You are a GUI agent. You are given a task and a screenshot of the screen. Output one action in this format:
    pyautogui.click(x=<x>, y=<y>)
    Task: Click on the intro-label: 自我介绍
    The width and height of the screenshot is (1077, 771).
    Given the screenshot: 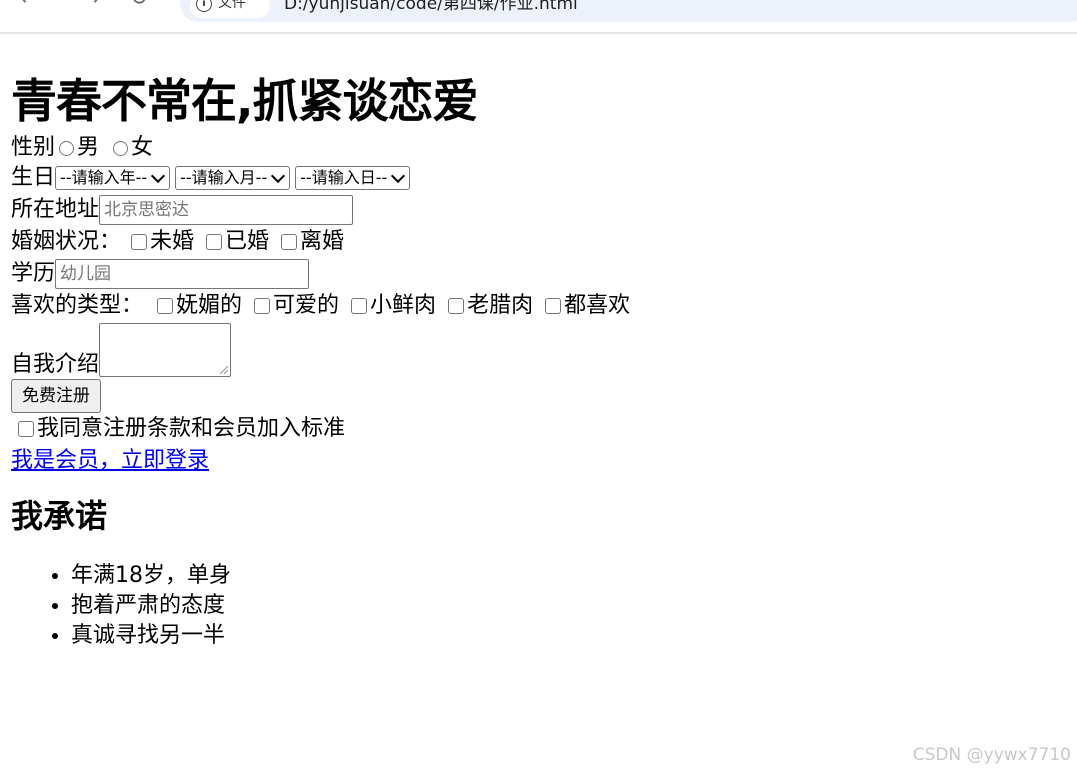 What is the action you would take?
    pyautogui.click(x=55, y=364)
    